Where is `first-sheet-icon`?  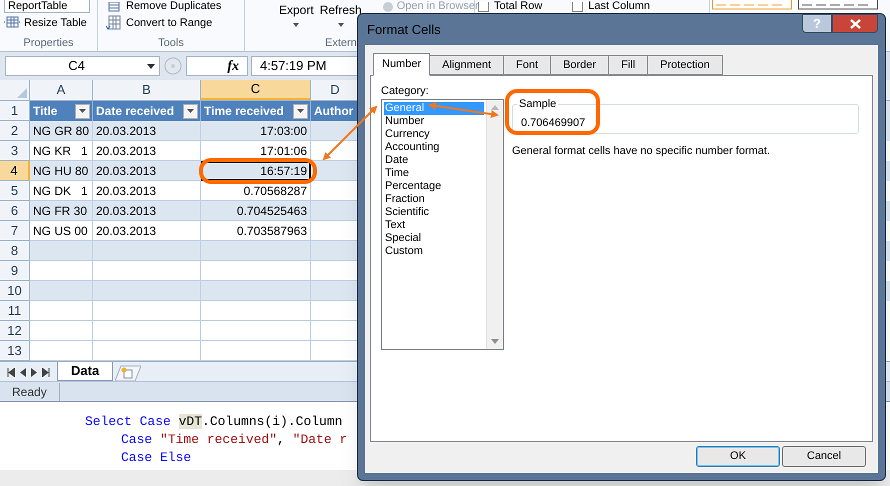 first-sheet-icon is located at coordinates (11, 372).